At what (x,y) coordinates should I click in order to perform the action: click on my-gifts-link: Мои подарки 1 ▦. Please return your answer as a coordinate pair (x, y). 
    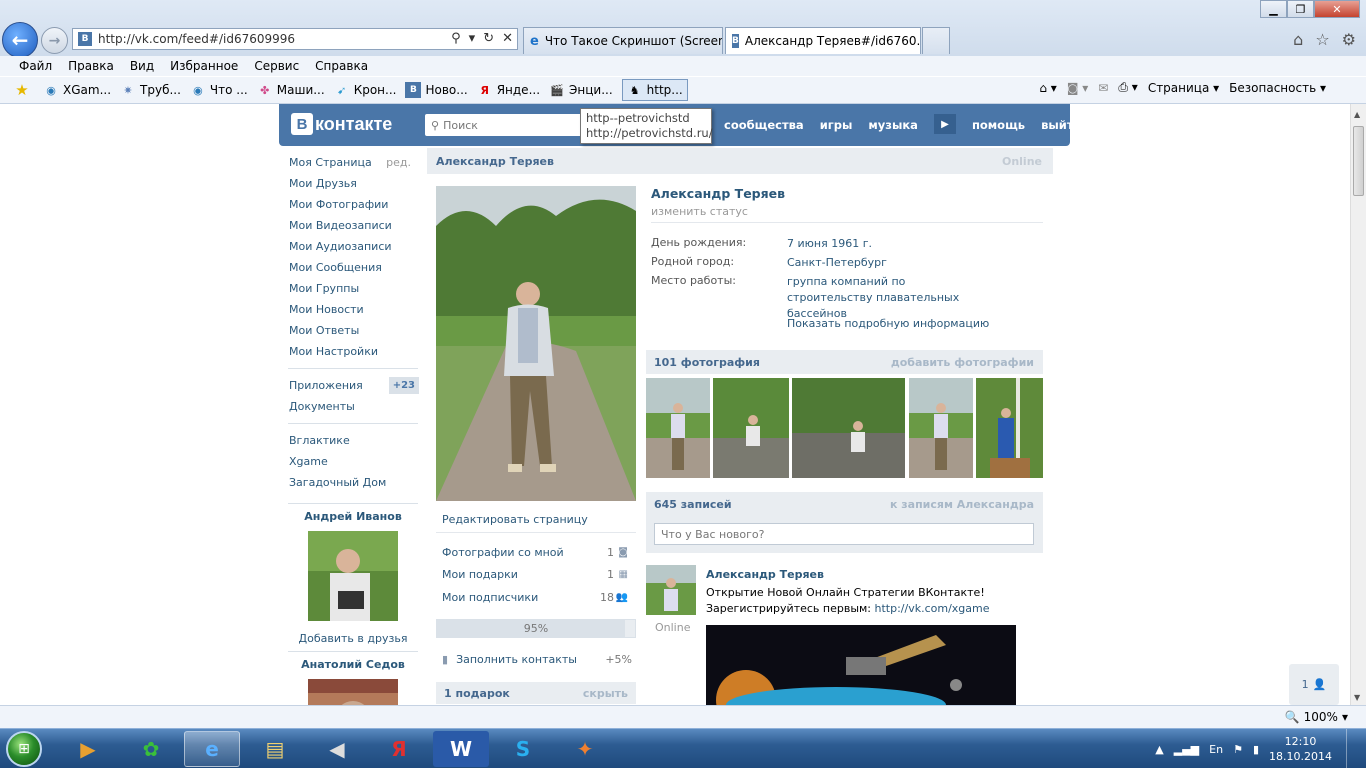
    Looking at the image, I should click on (538, 574).